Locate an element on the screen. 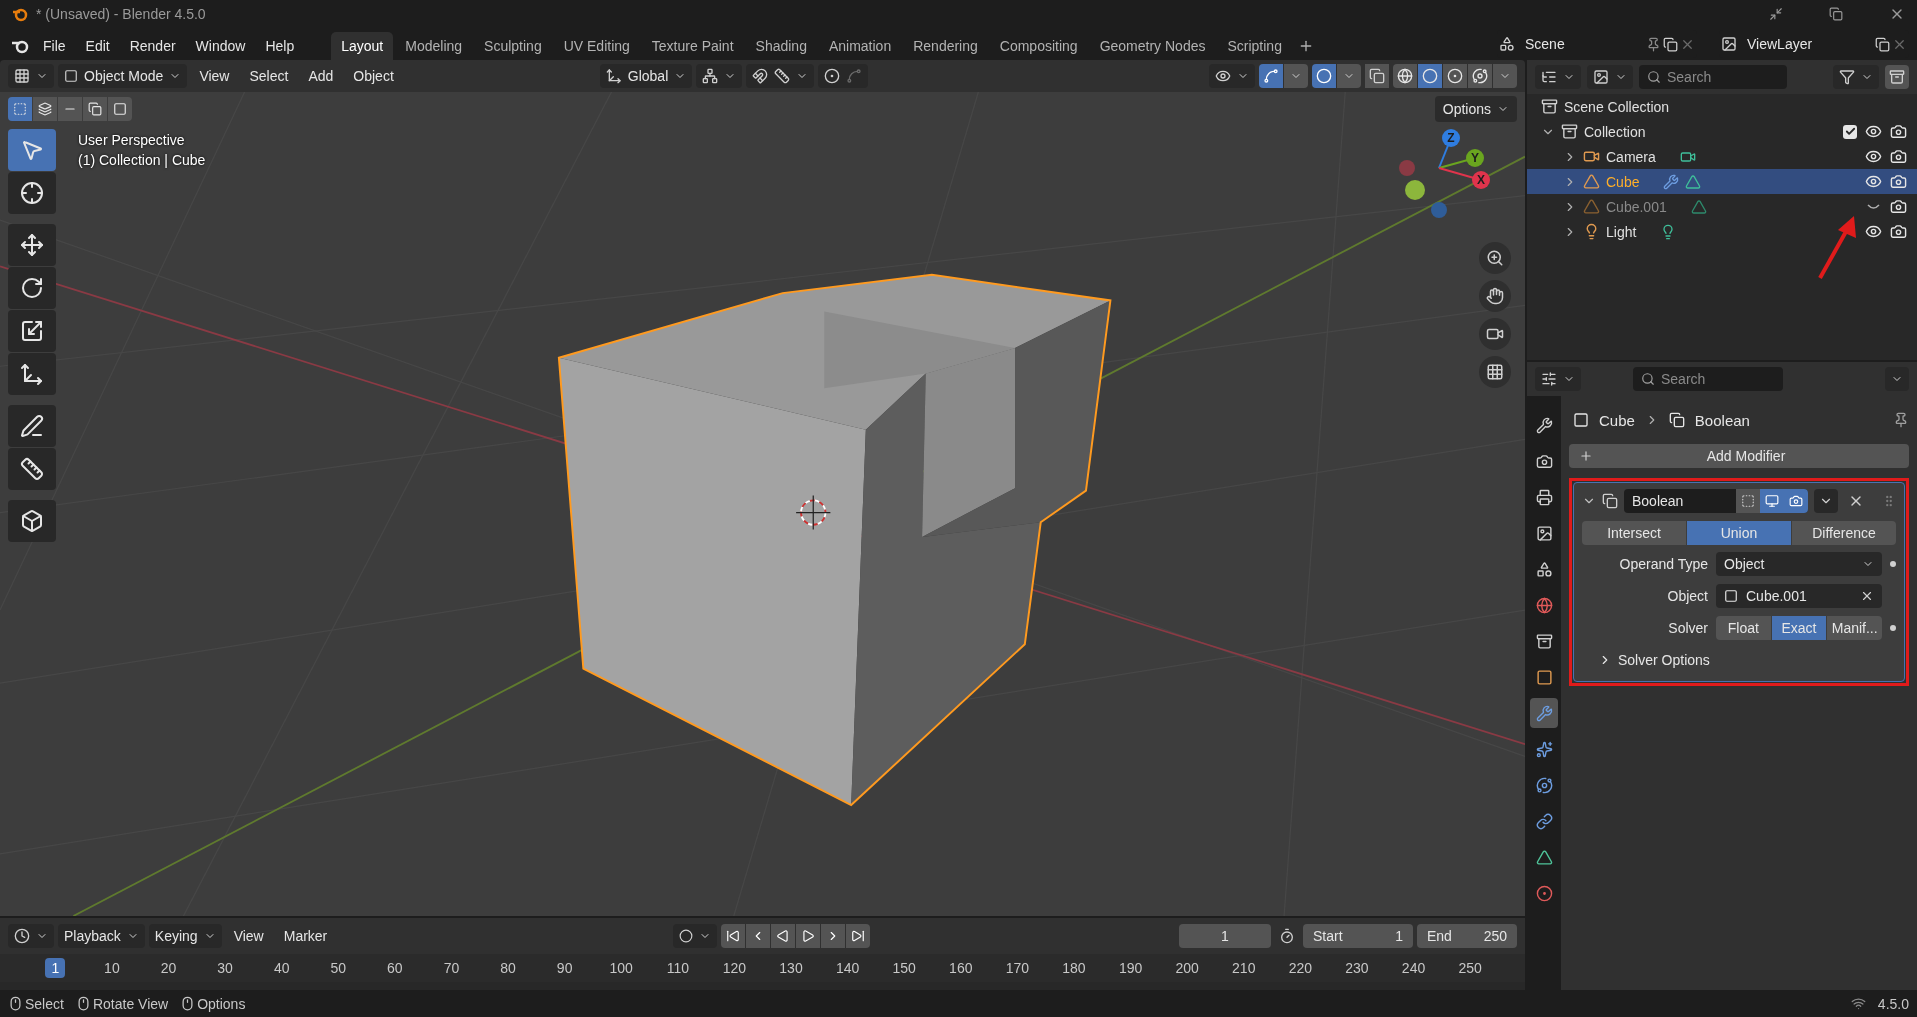 The height and width of the screenshot is (1017, 1917). menu-item: Marker is located at coordinates (305, 936).